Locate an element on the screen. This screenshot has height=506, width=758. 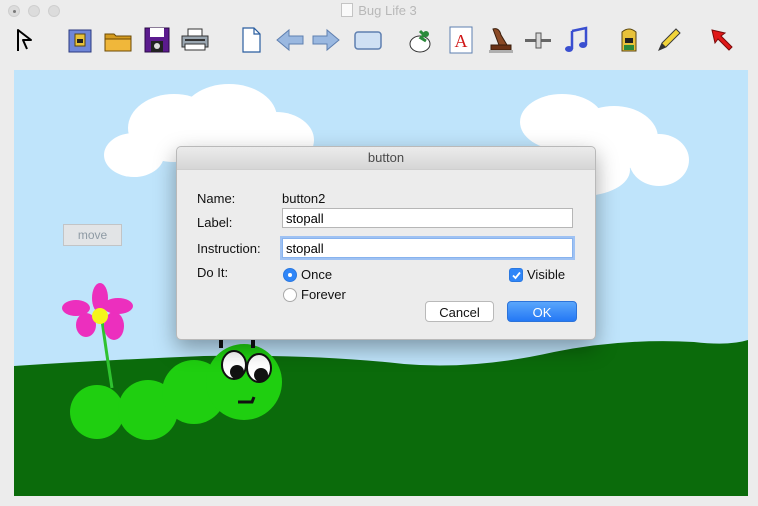
visible-checkbox is located at coordinates (516, 275).